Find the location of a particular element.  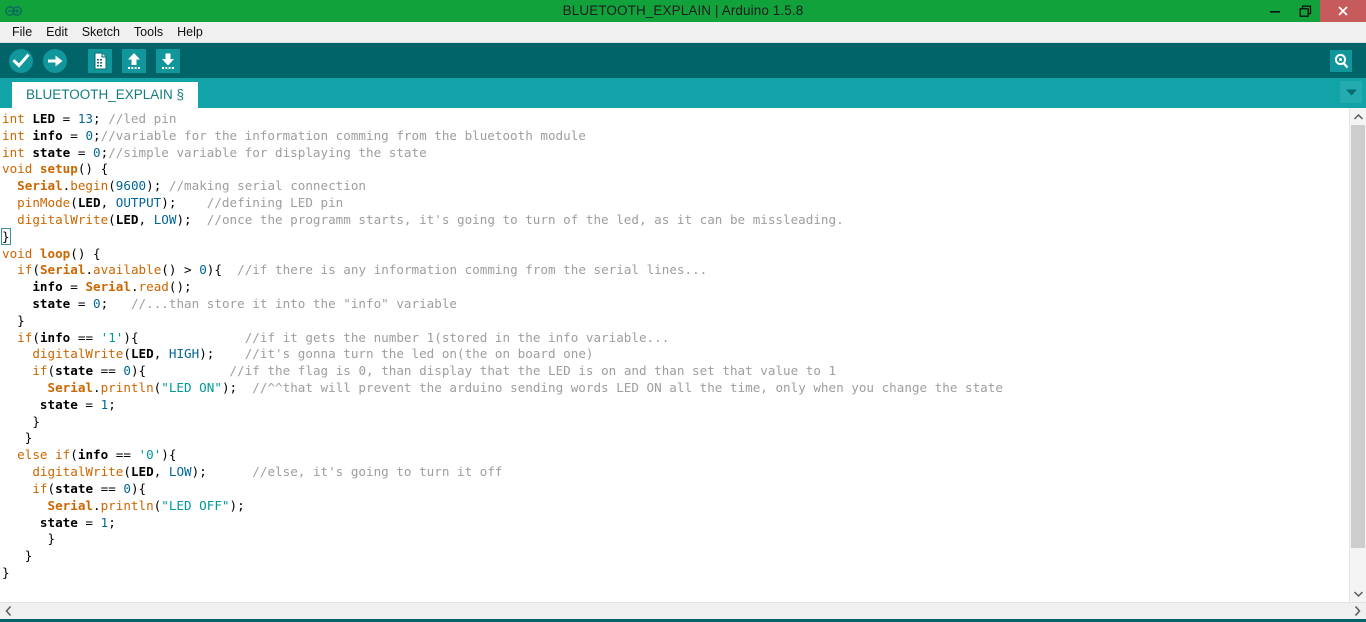

horizontal-scrollbar is located at coordinates (683, 610).